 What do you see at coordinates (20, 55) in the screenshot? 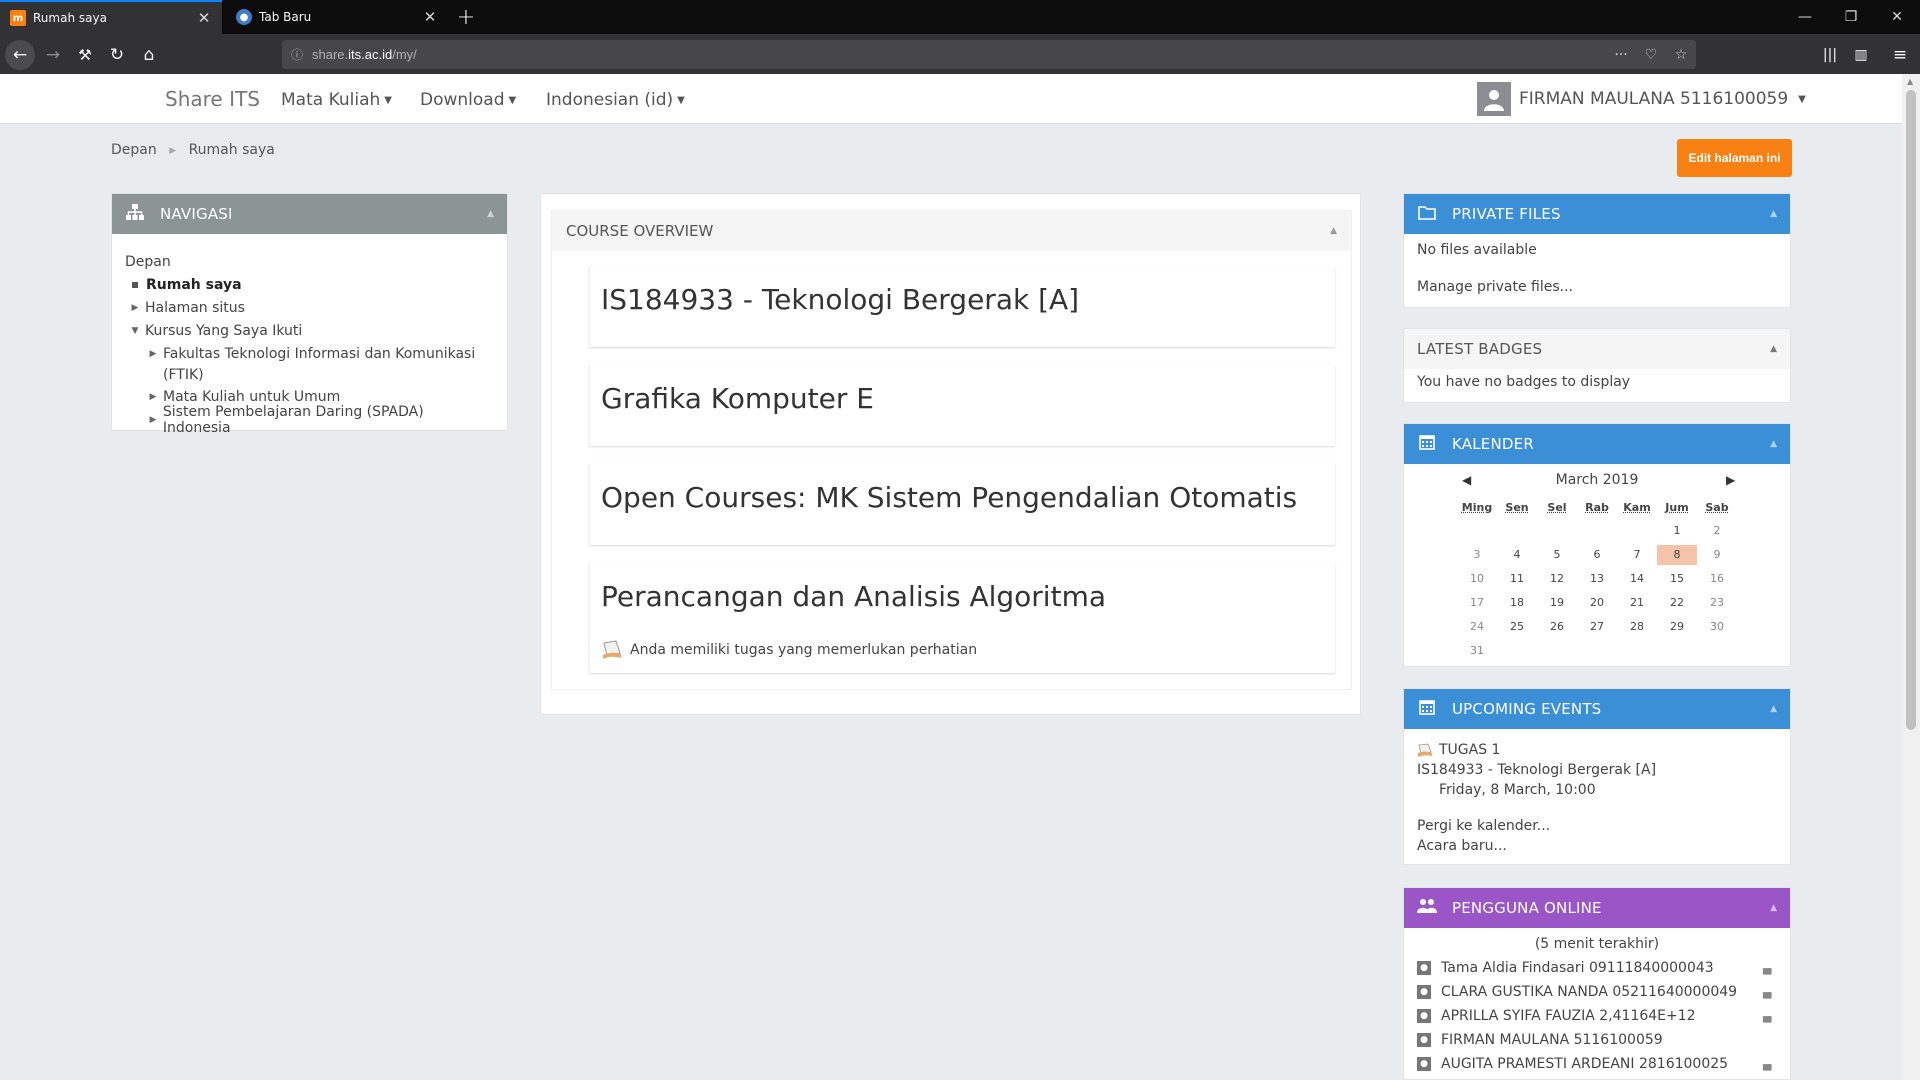
I see `back-arrow-icon: ←` at bounding box center [20, 55].